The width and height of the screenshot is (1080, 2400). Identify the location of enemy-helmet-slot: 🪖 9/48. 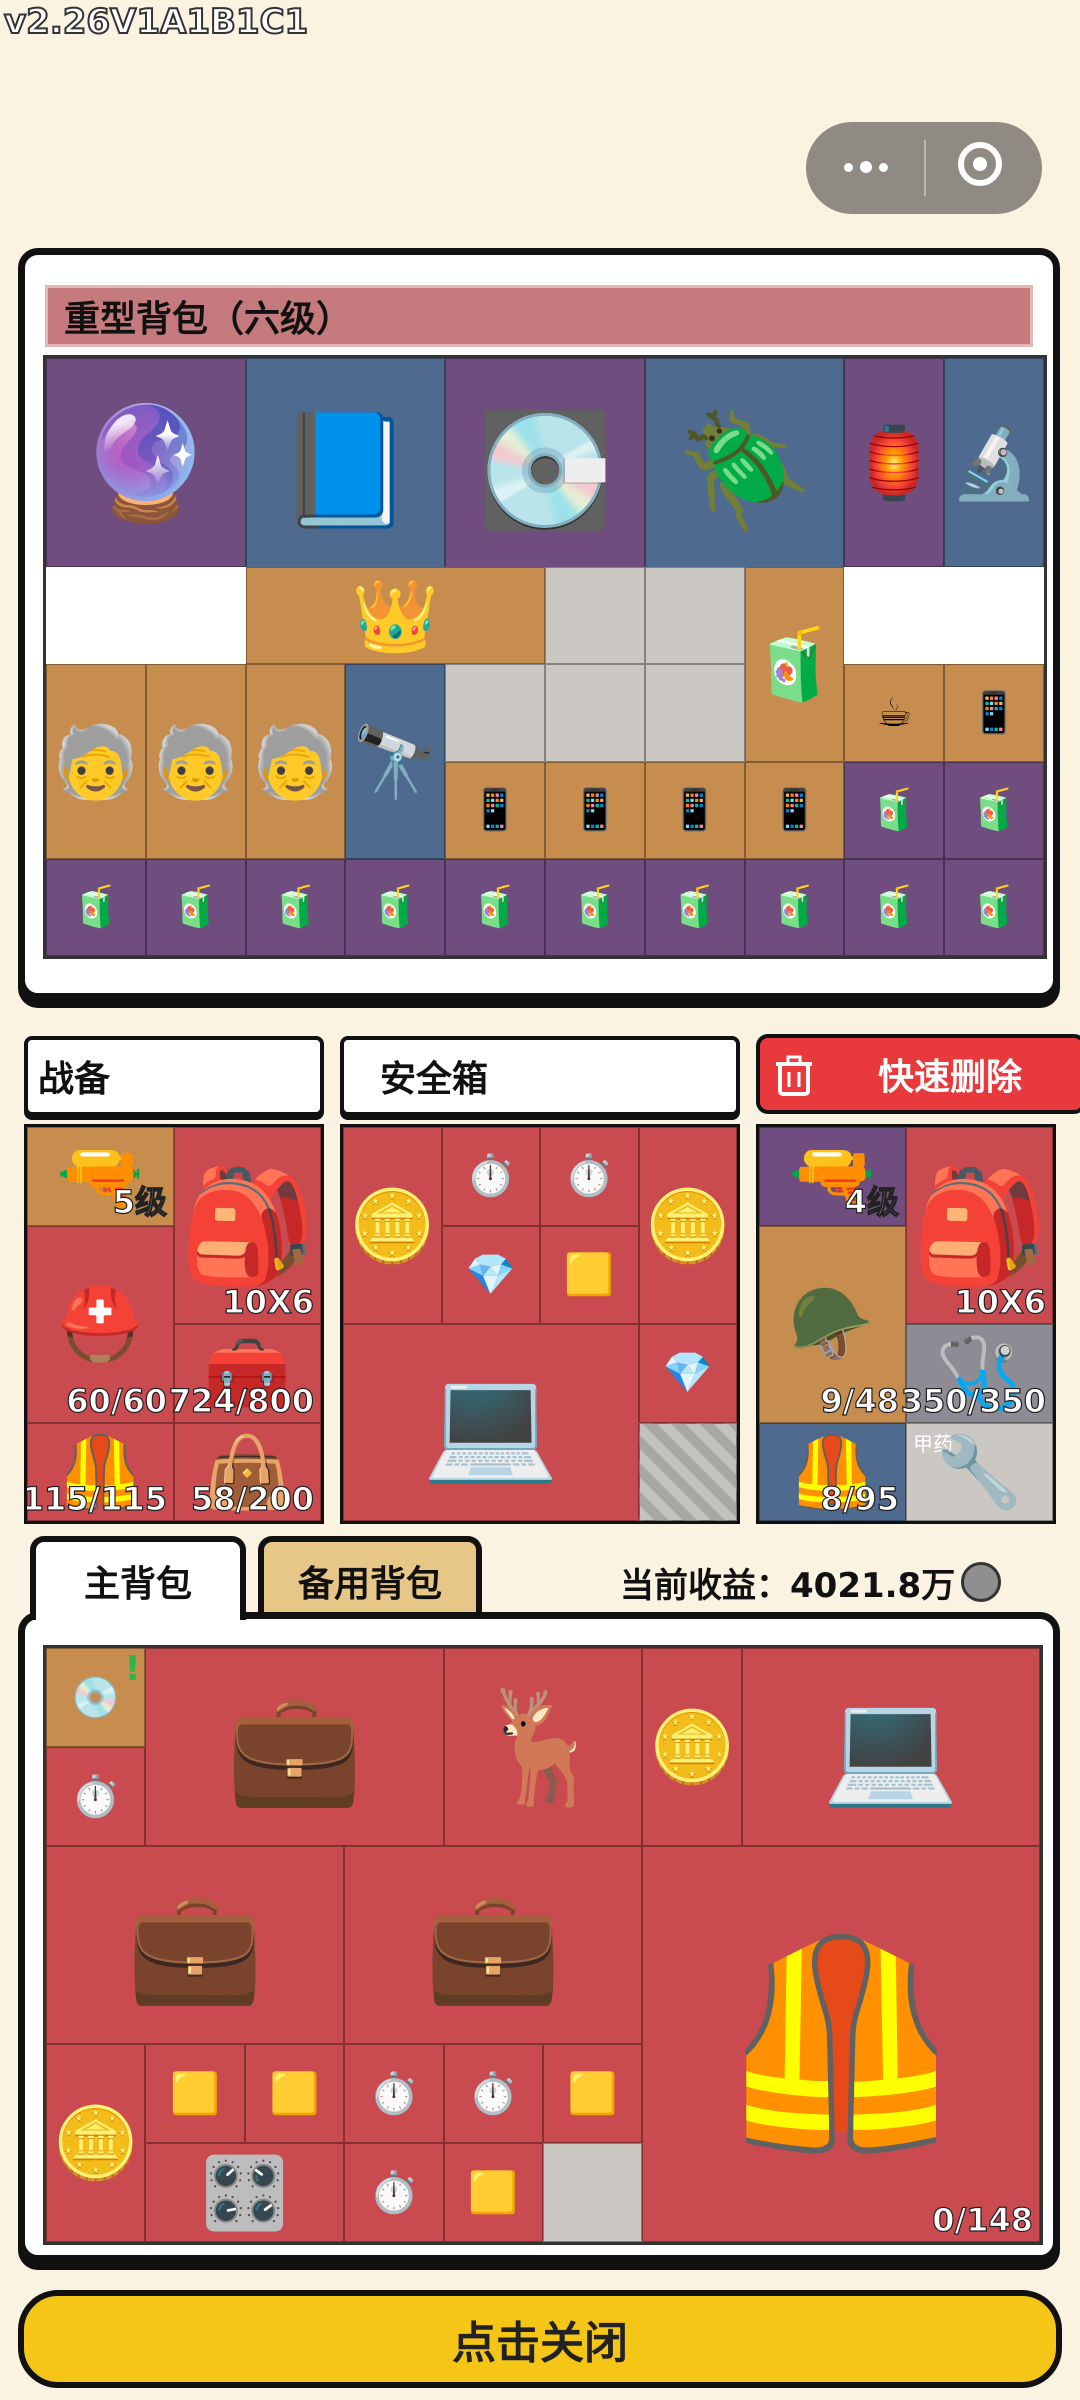
(832, 1324).